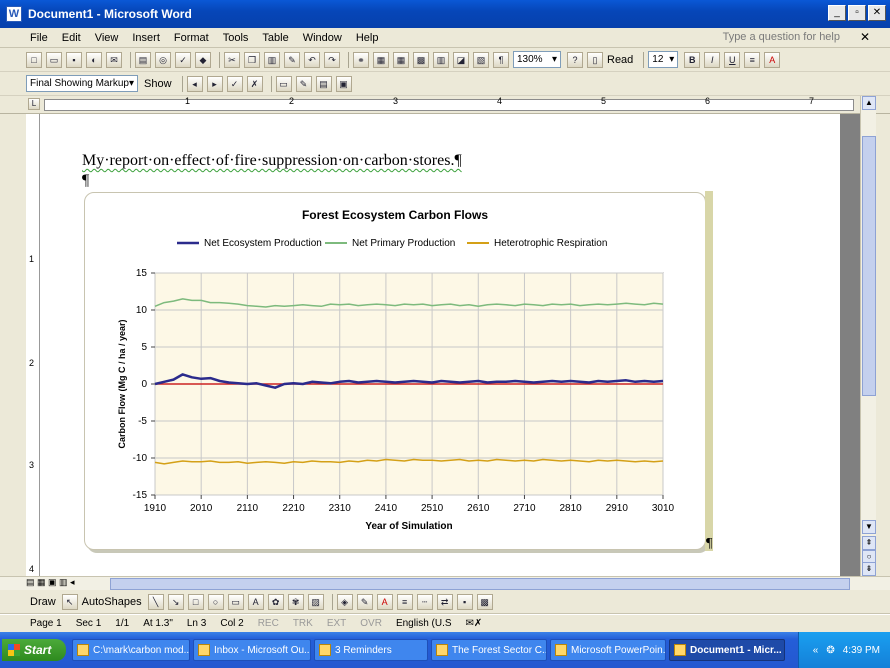  I want to click on wordart-icon: A, so click(255, 601).